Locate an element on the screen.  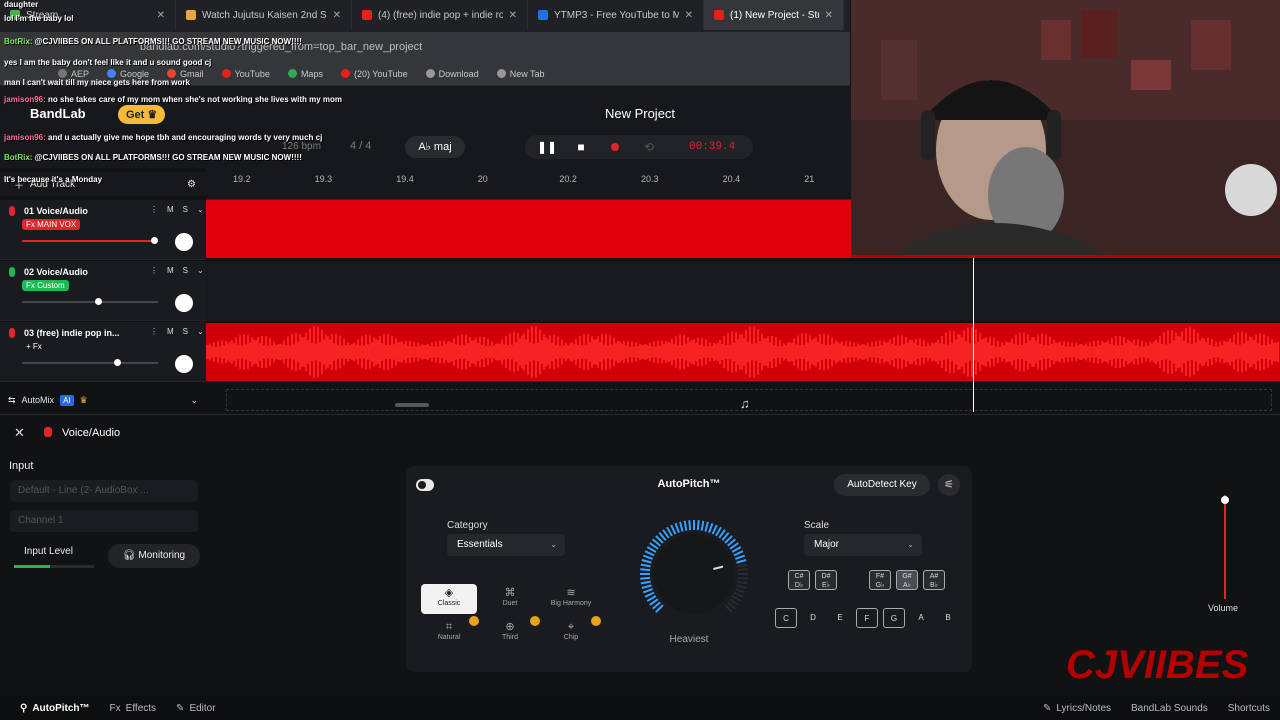
bookmark-item: (20) YouTube is located at coordinates (374, 74).